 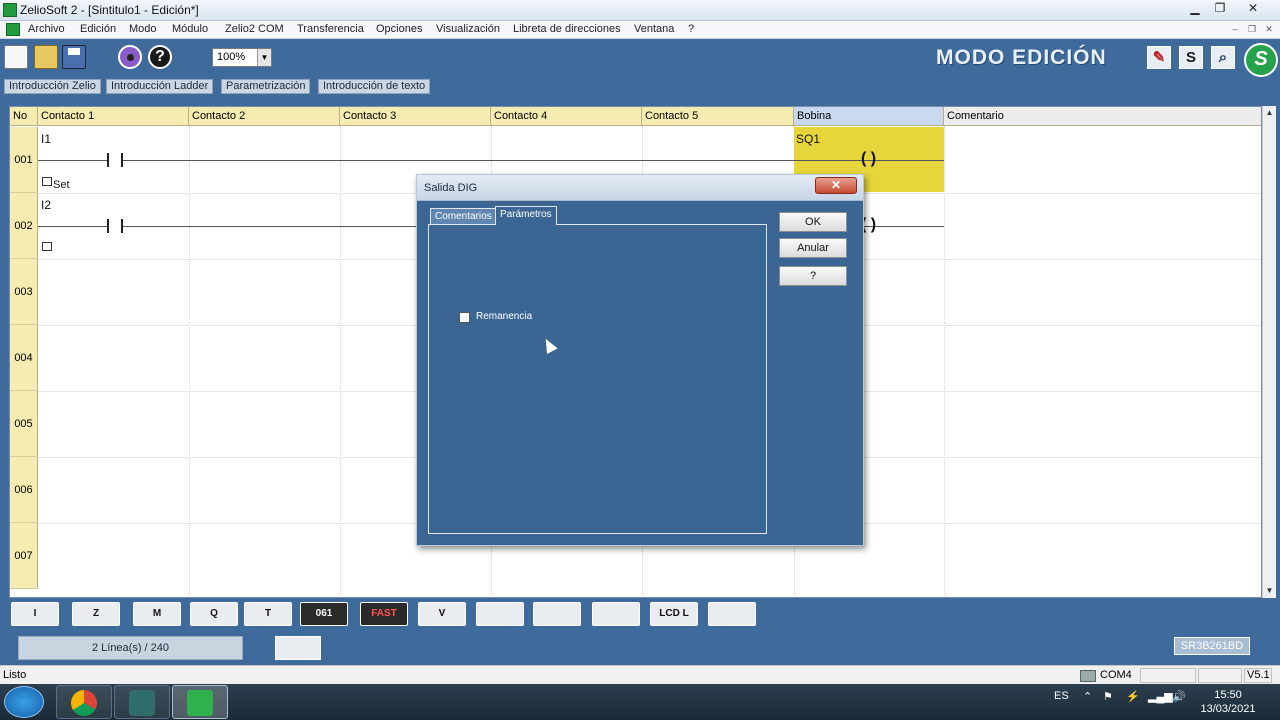 I want to click on mdi-close-button: ✕, so click(x=1269, y=29).